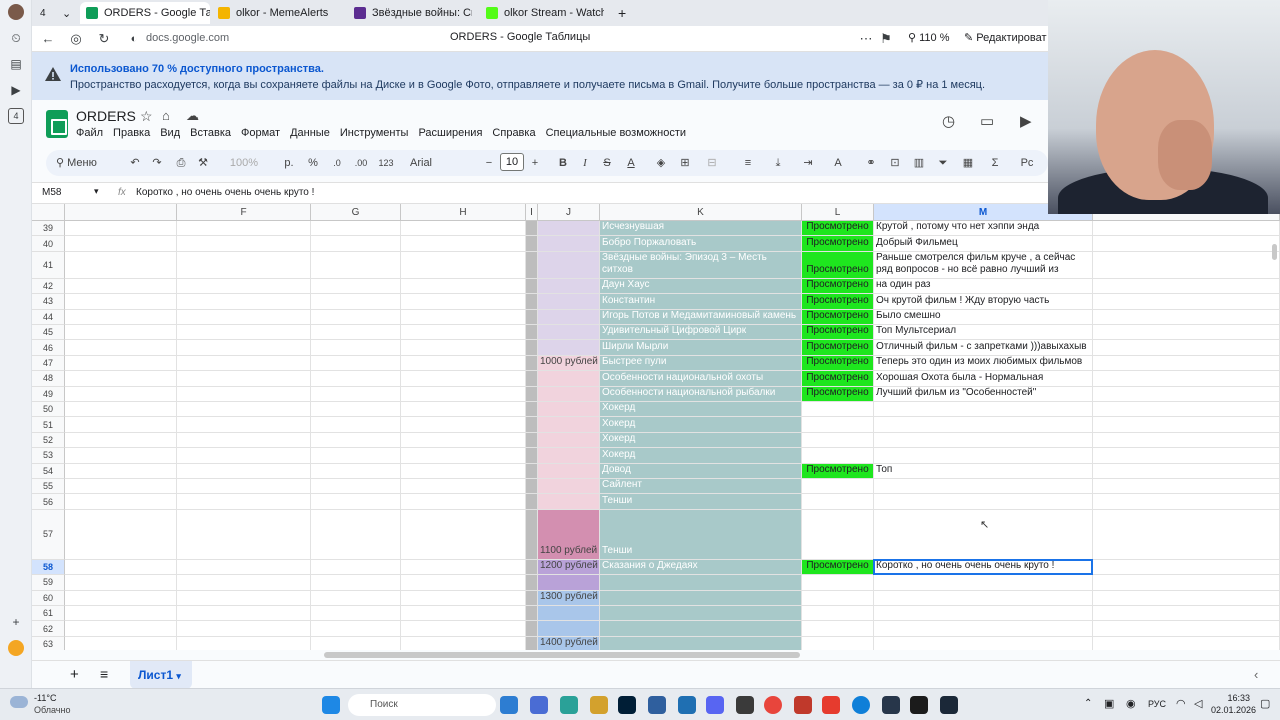 The height and width of the screenshot is (720, 1280). Describe the element at coordinates (187, 38) in the screenshot. I see `url-text: docs.google.com` at that location.